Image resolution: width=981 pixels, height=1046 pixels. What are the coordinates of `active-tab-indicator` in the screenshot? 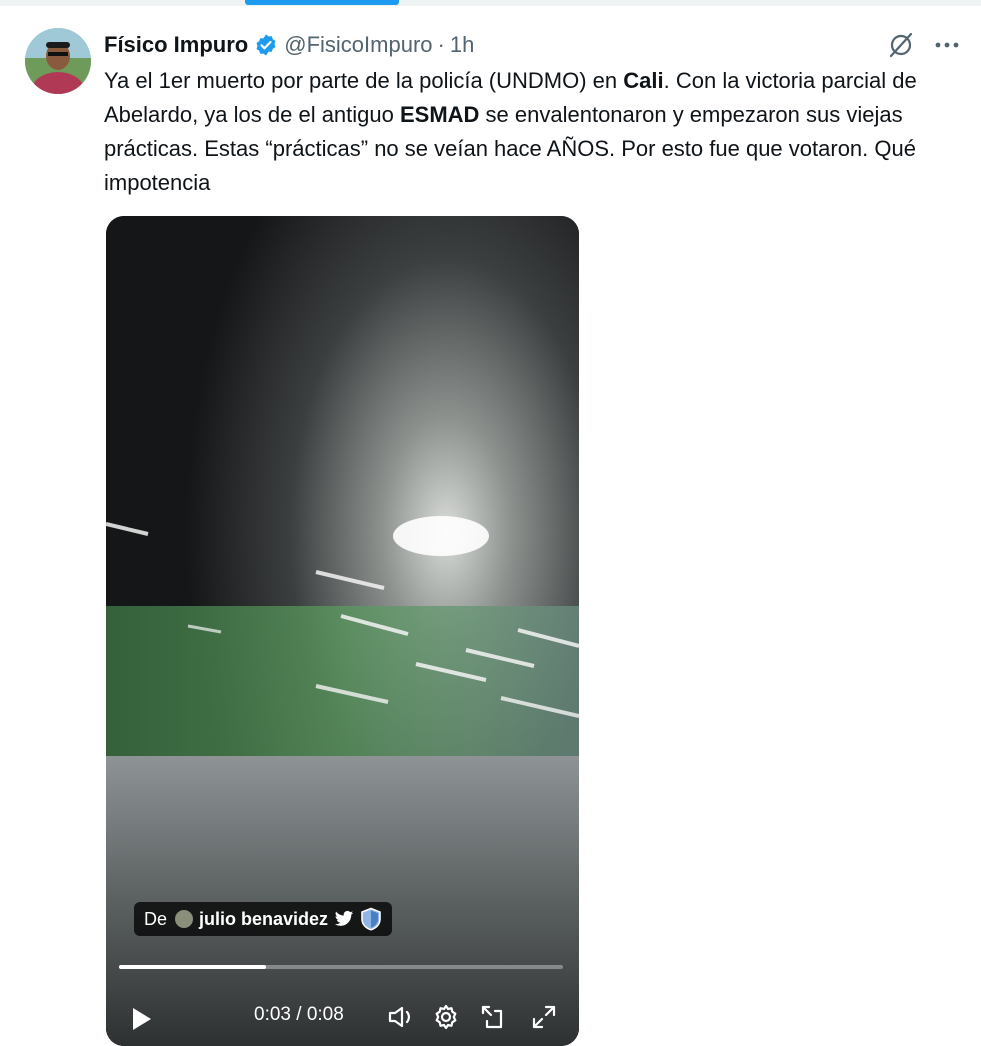 It's located at (322, 2).